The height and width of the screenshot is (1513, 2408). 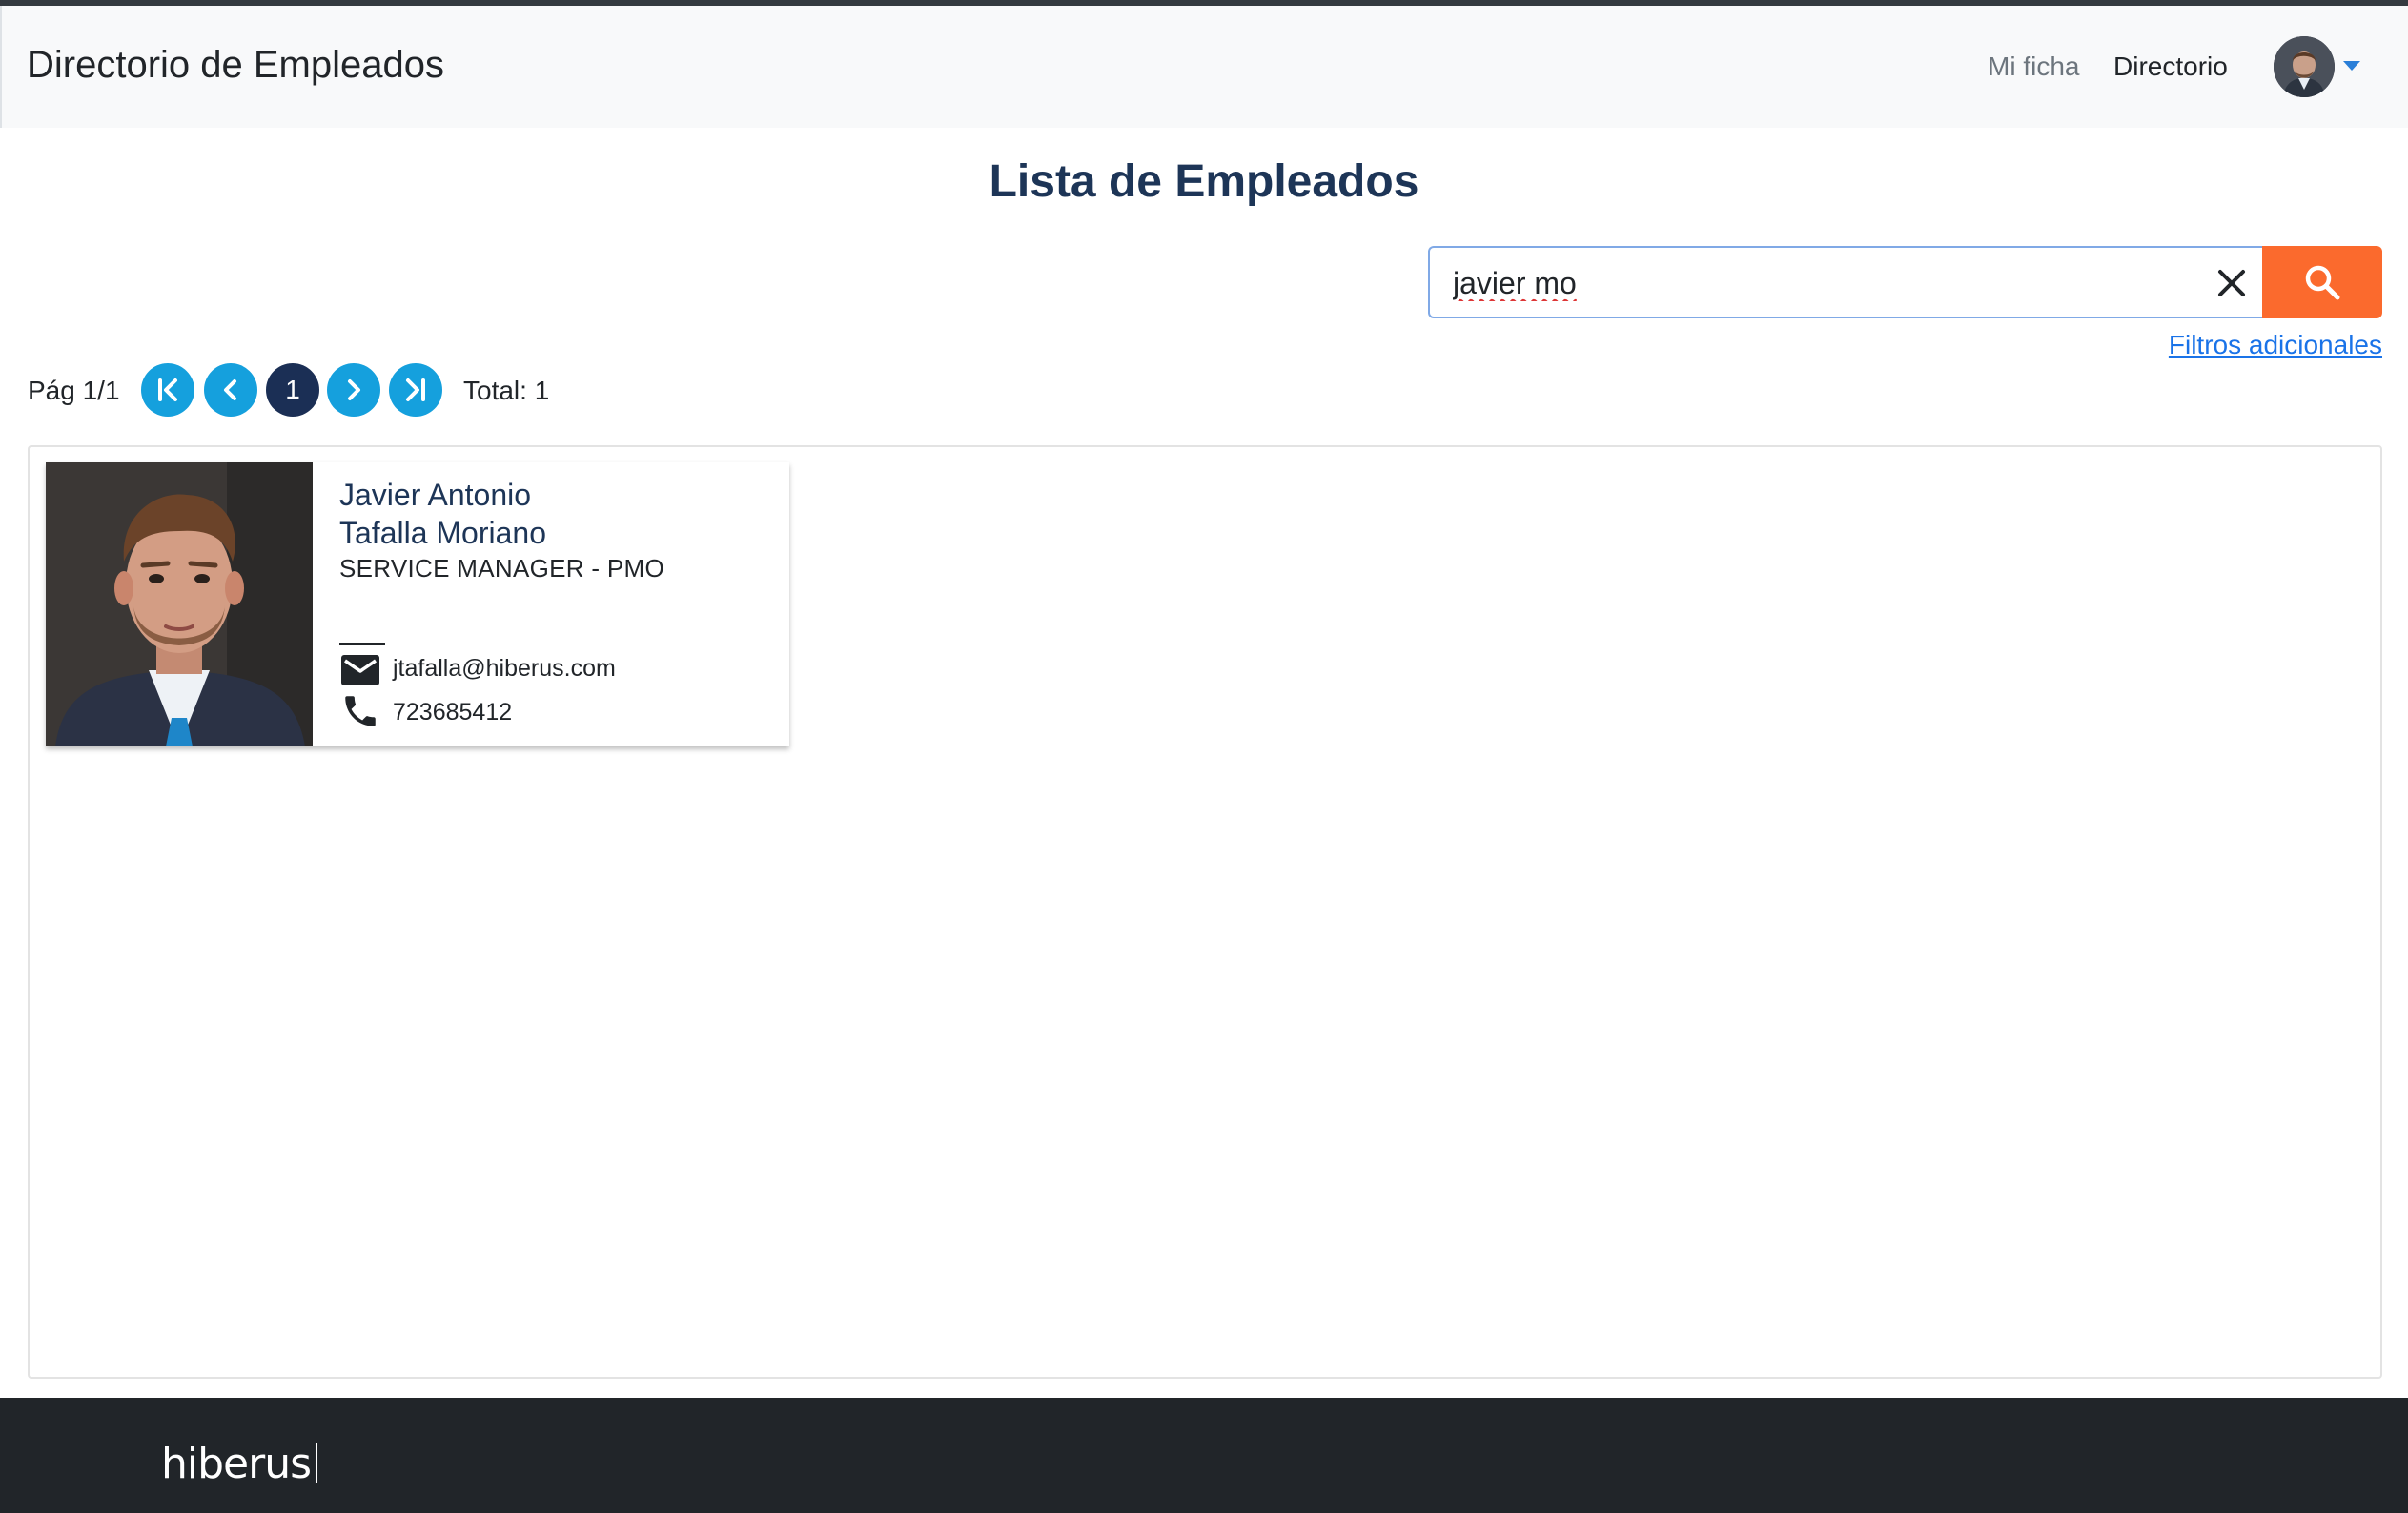 What do you see at coordinates (2232, 283) in the screenshot?
I see `close-icon` at bounding box center [2232, 283].